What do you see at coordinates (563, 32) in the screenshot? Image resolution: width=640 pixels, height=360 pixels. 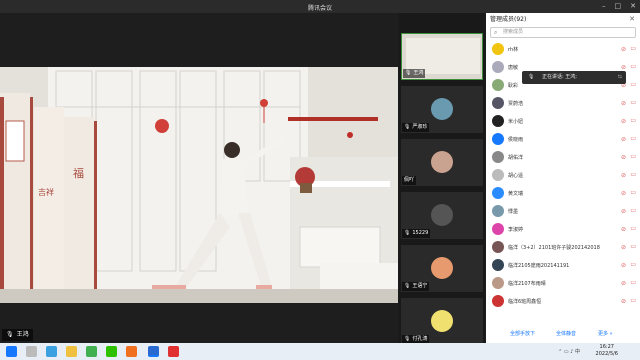 I see `search-input: ⌕ 搜索成员` at bounding box center [563, 32].